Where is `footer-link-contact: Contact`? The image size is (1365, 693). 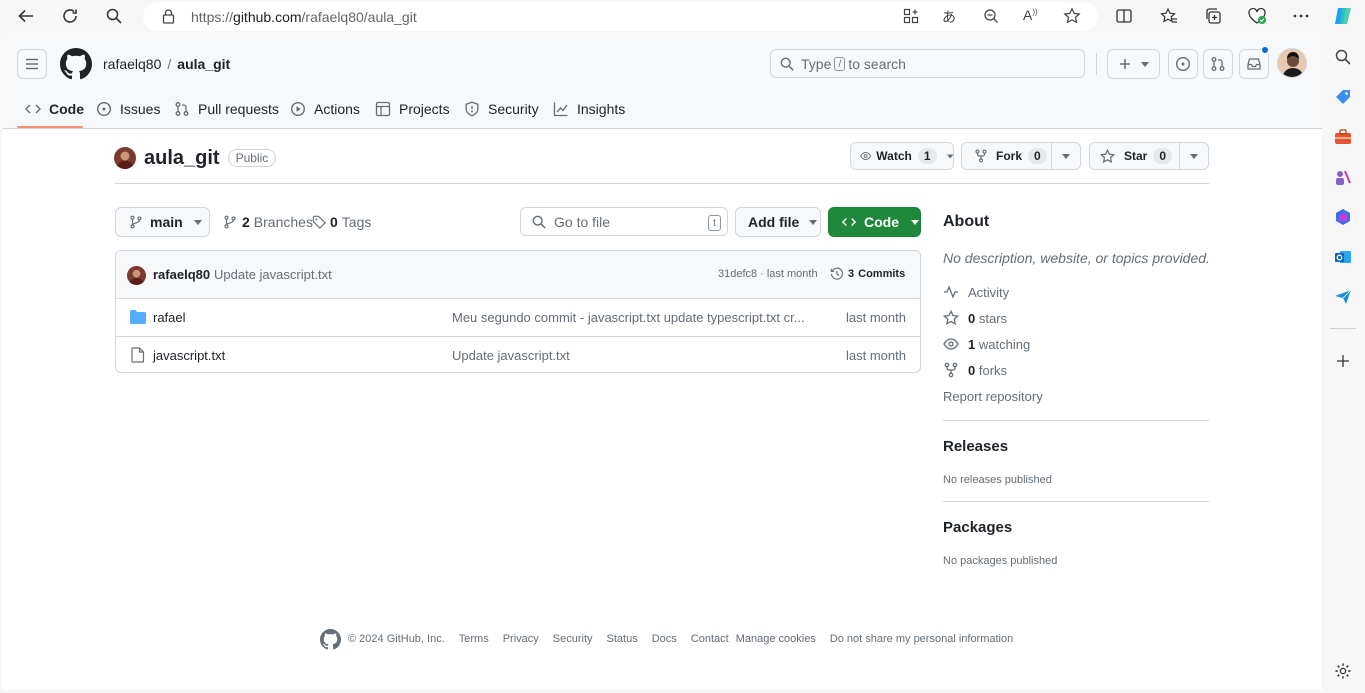 footer-link-contact: Contact is located at coordinates (710, 639).